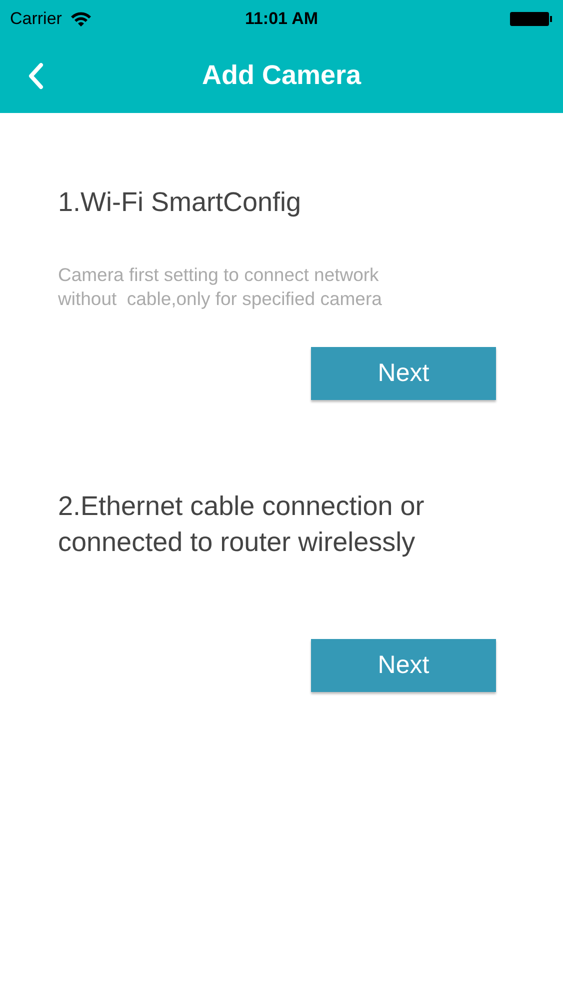  What do you see at coordinates (531, 19) in the screenshot?
I see `battery-icon` at bounding box center [531, 19].